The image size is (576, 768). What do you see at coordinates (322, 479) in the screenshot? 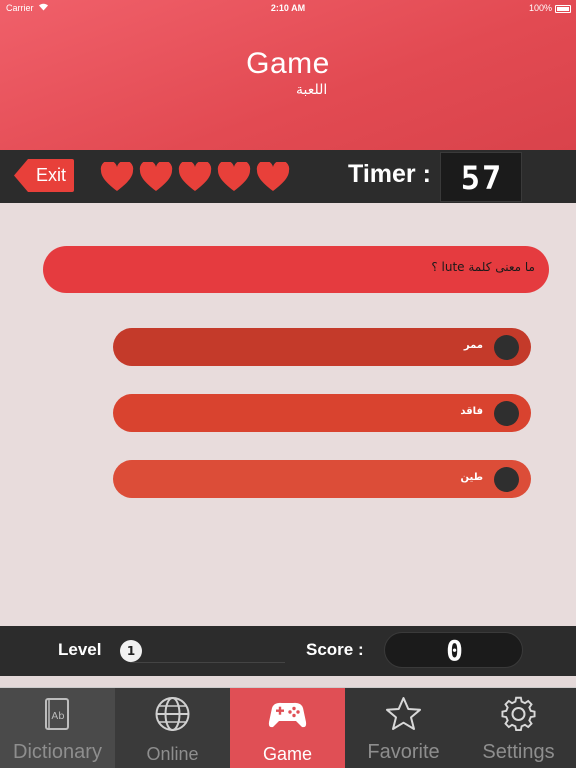
I see `answer-option: طين` at bounding box center [322, 479].